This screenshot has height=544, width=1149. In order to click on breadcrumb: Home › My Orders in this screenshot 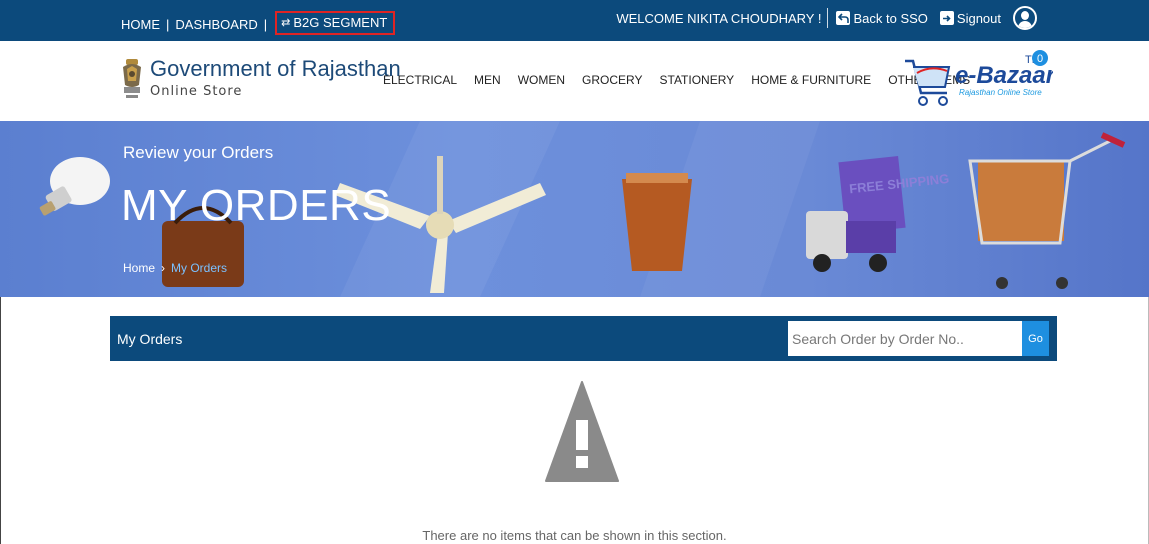, I will do `click(175, 268)`.